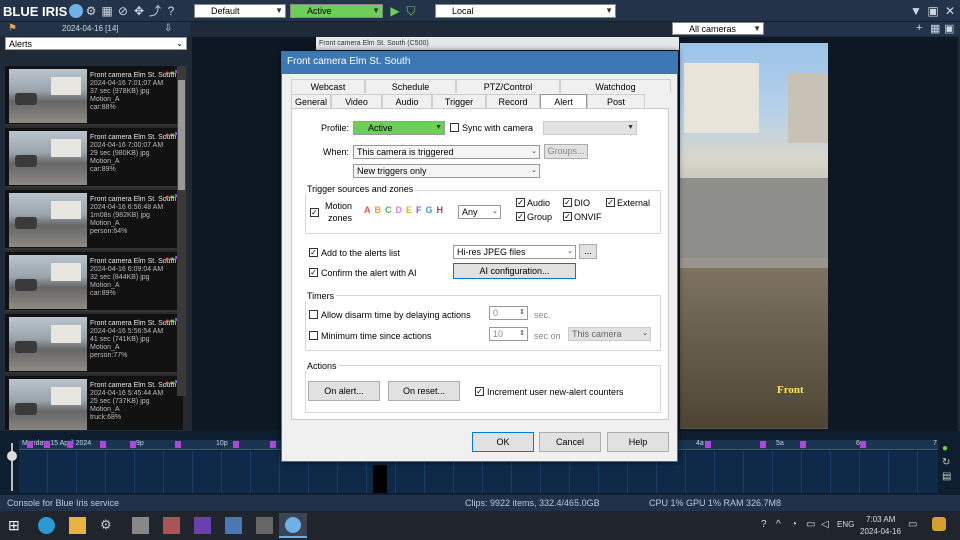 Image resolution: width=960 pixels, height=540 pixels. What do you see at coordinates (503, 442) in the screenshot?
I see `ok-button: OK` at bounding box center [503, 442].